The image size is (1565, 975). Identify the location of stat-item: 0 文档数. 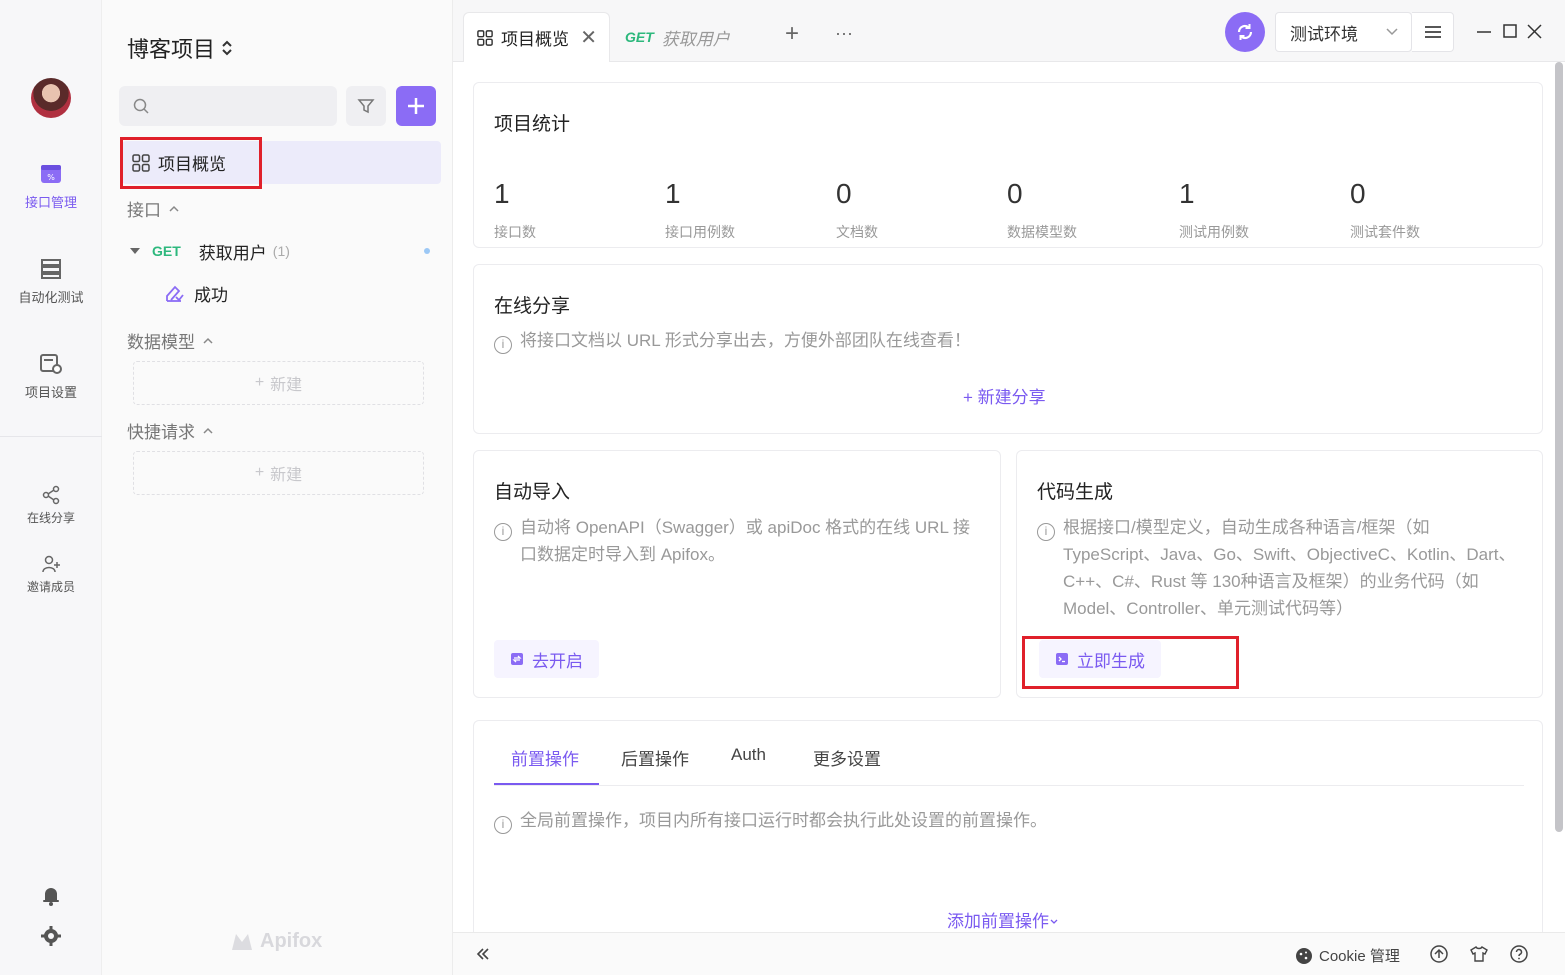
(921, 210).